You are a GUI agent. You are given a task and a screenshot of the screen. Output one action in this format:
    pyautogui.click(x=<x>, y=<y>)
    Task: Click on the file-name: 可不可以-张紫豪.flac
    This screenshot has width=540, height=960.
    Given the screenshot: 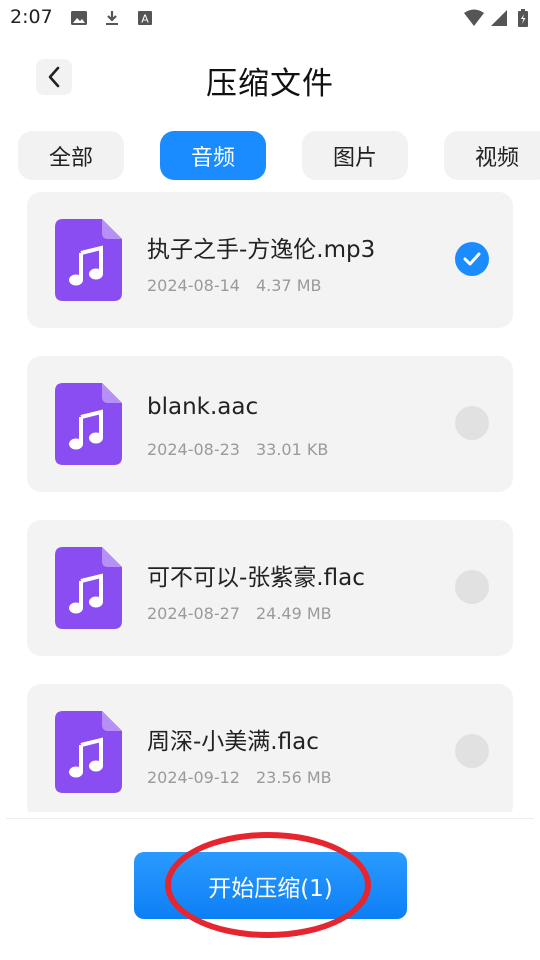 What is the action you would take?
    pyautogui.click(x=256, y=578)
    